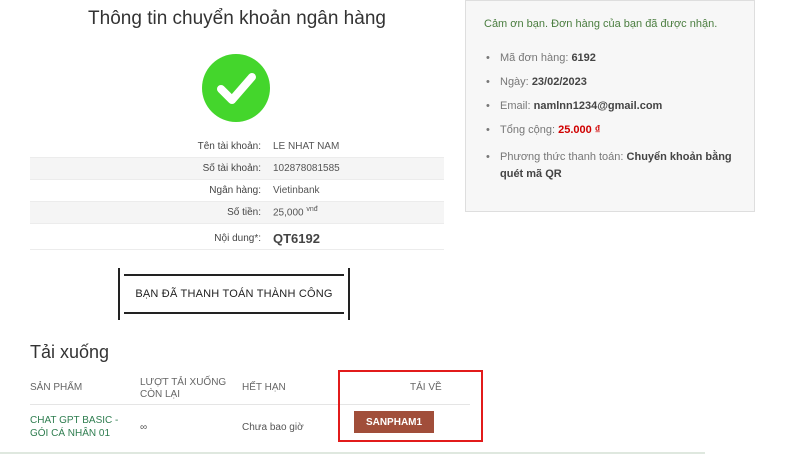 The image size is (800, 455). I want to click on order-date-item: • Ngày: 23/02/2023, so click(536, 82).